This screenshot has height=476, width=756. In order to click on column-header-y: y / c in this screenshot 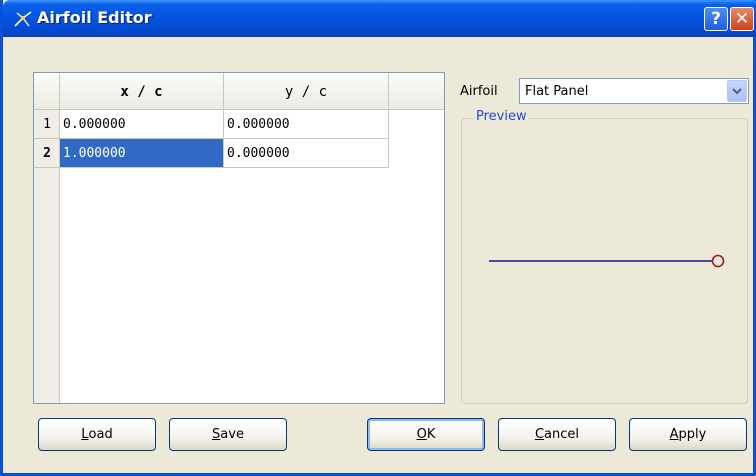, I will do `click(306, 91)`.